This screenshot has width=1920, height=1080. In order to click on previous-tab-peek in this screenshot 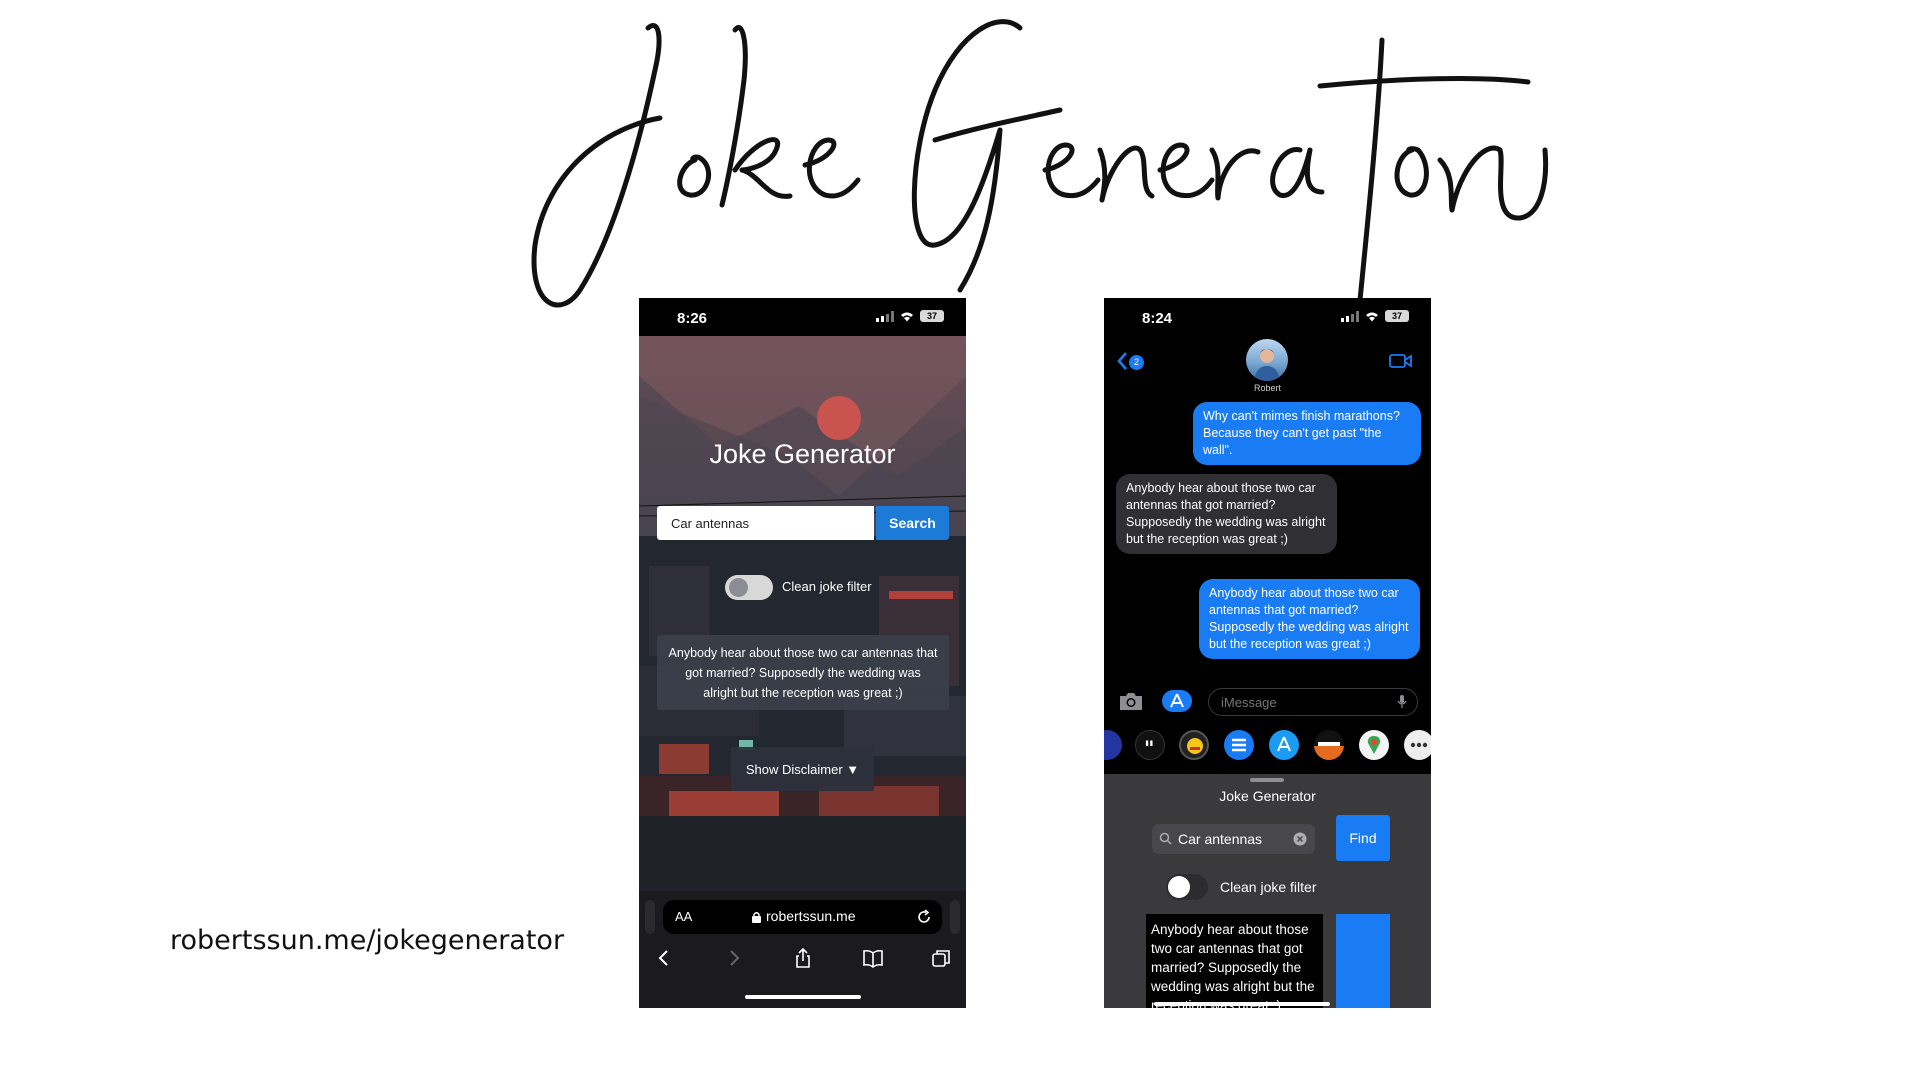, I will do `click(650, 917)`.